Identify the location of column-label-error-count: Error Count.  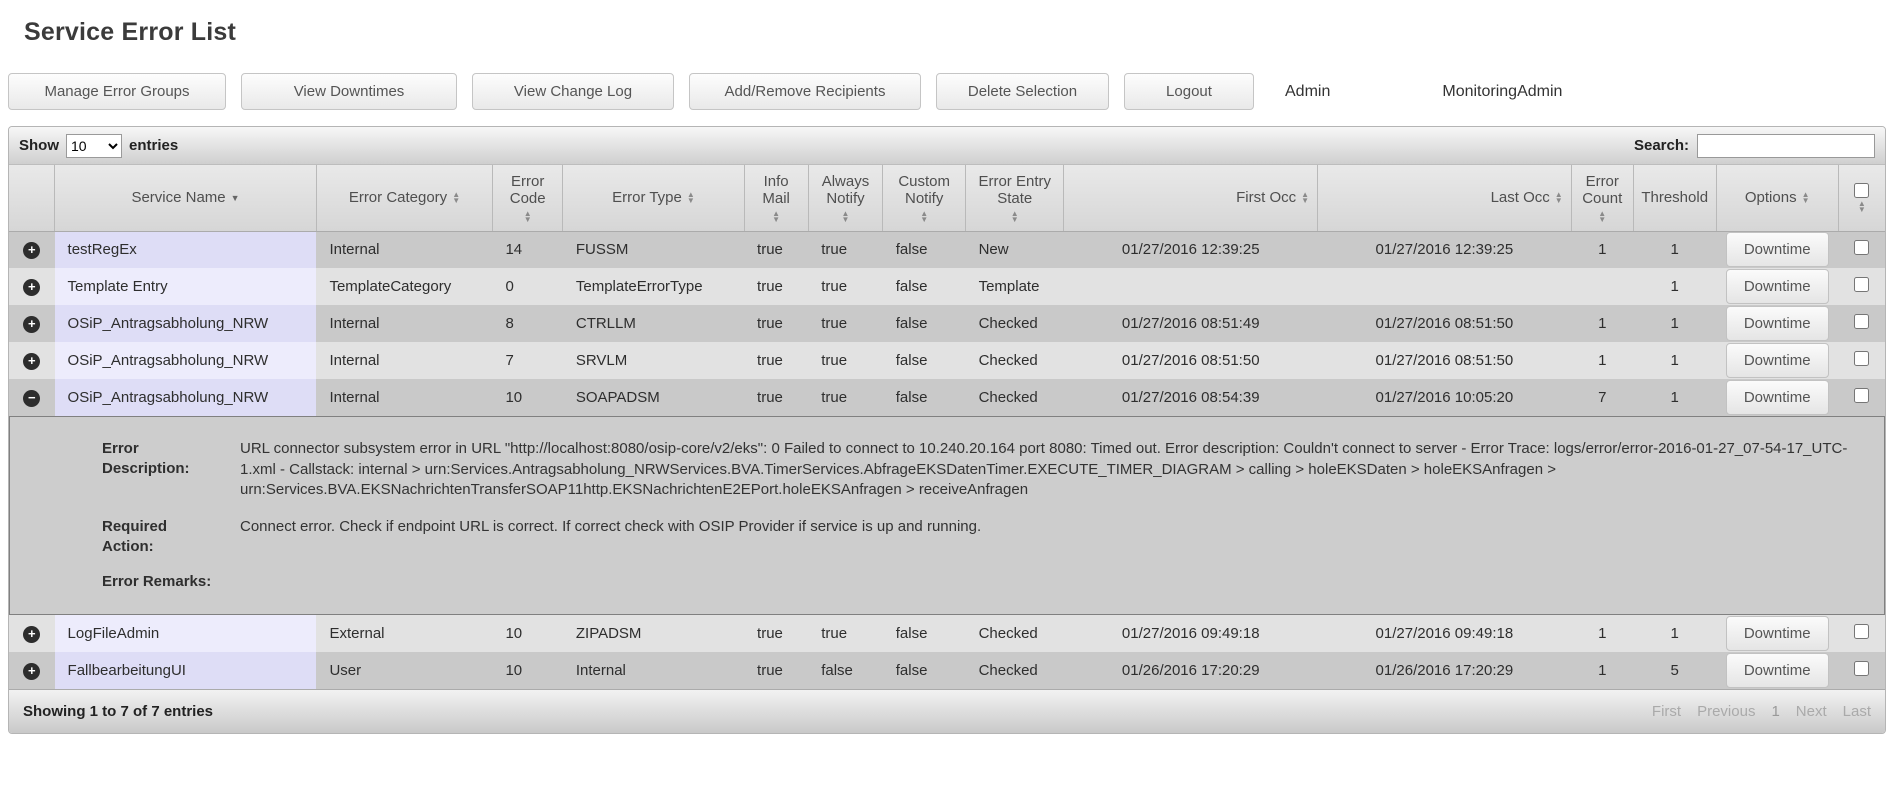
(1602, 190).